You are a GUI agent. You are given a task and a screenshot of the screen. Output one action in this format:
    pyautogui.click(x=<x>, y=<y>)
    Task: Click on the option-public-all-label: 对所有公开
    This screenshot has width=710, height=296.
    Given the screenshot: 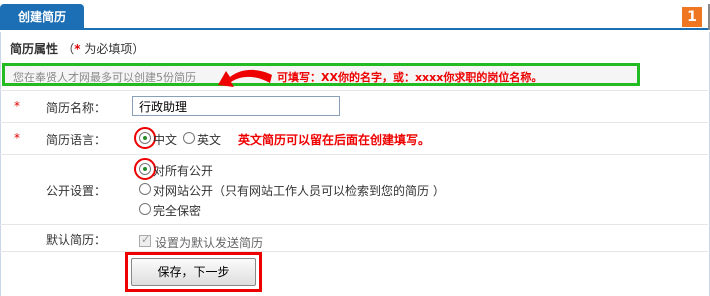 What is the action you would take?
    pyautogui.click(x=183, y=171)
    